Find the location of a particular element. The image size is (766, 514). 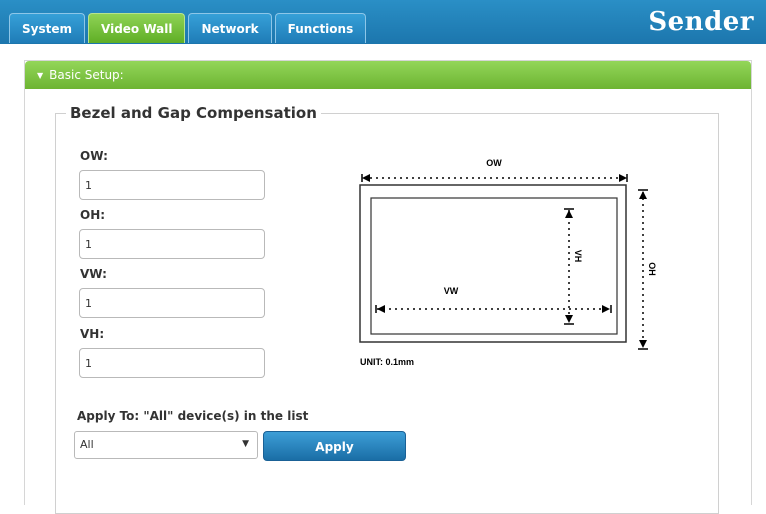

tab-functions: Functions is located at coordinates (320, 28).